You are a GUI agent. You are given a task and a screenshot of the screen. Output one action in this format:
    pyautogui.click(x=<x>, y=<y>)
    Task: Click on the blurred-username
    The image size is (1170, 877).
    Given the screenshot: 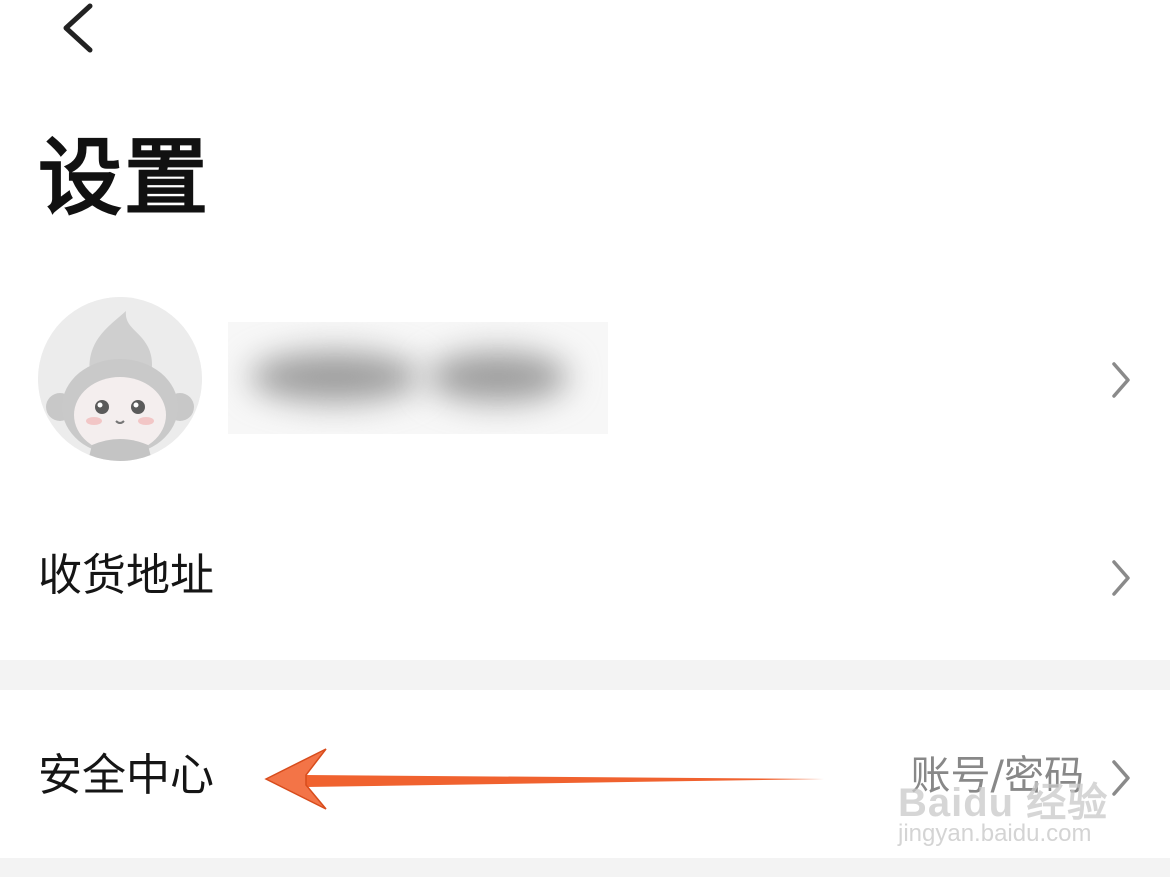 What is the action you would take?
    pyautogui.click(x=418, y=378)
    